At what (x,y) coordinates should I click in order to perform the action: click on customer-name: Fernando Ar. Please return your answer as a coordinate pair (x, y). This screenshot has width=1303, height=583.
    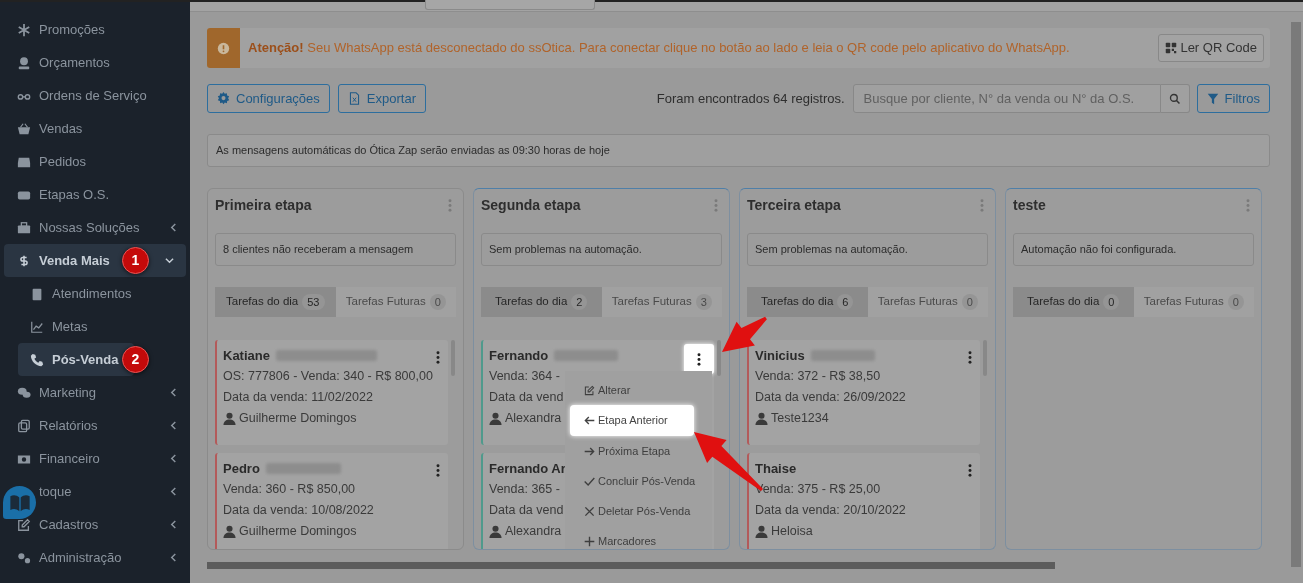
    Looking at the image, I should click on (527, 469).